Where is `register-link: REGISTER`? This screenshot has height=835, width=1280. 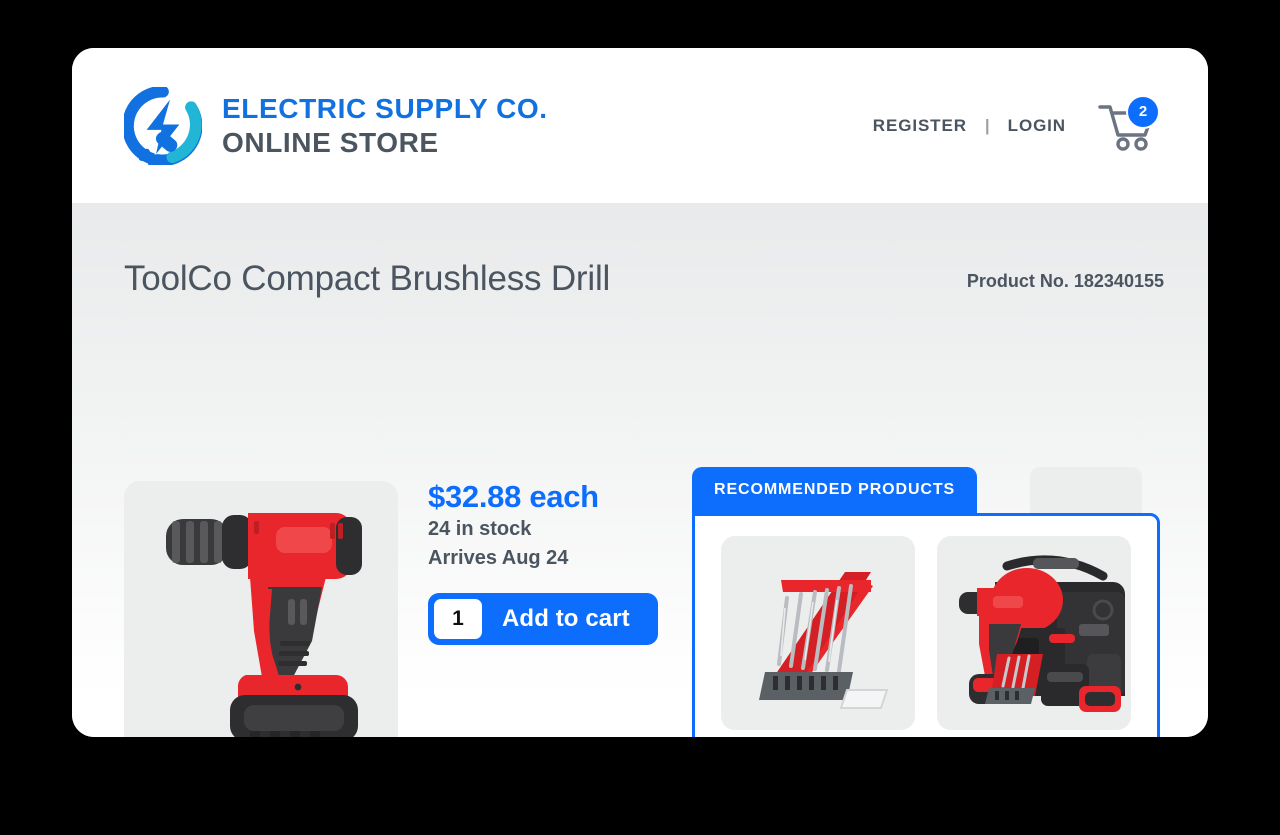
register-link: REGISTER is located at coordinates (920, 126).